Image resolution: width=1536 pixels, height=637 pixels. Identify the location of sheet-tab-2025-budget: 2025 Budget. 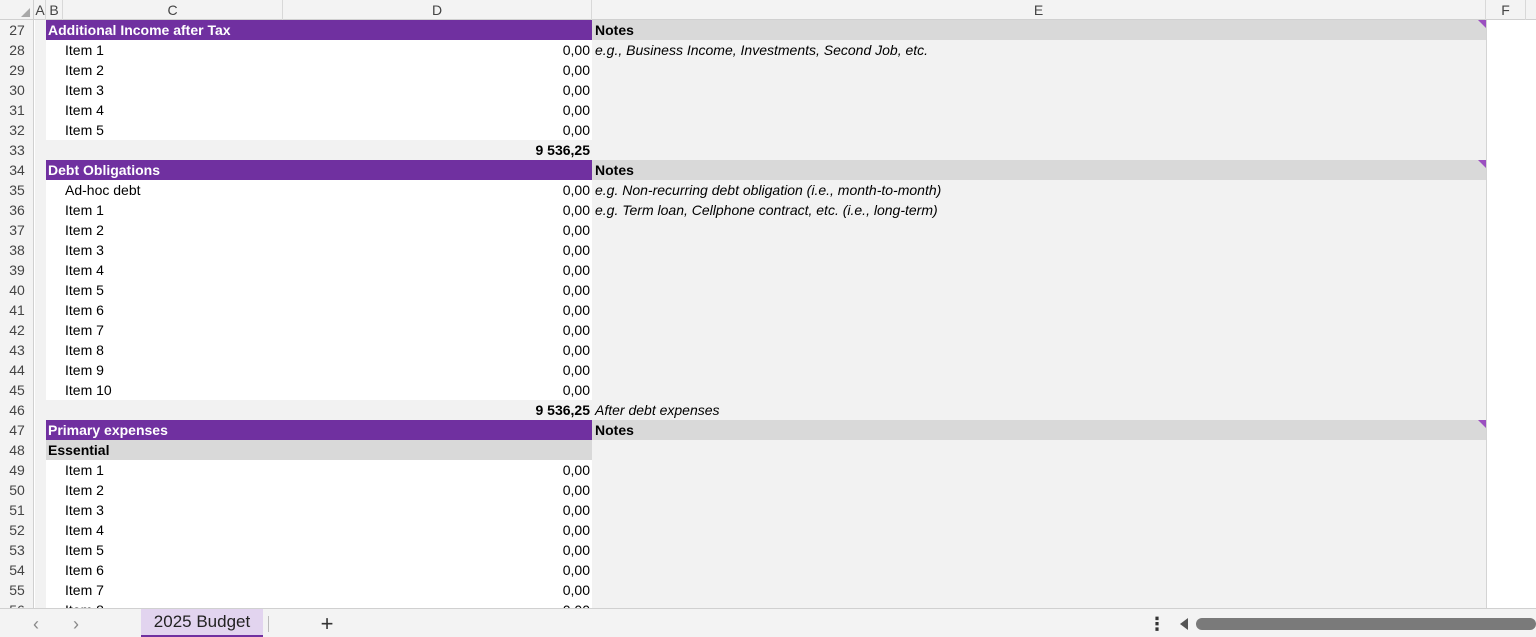
(202, 623).